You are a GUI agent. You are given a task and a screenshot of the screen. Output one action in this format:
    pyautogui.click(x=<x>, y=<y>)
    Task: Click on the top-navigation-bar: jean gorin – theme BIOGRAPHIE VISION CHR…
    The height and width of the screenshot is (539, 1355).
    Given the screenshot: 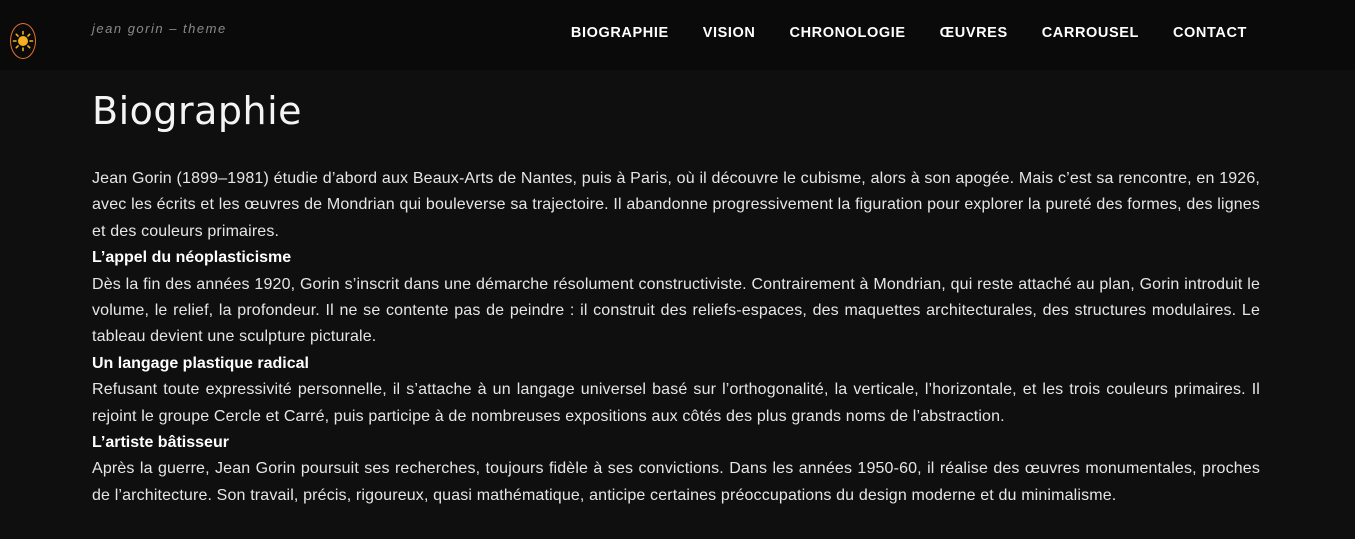 What is the action you would take?
    pyautogui.click(x=677, y=35)
    